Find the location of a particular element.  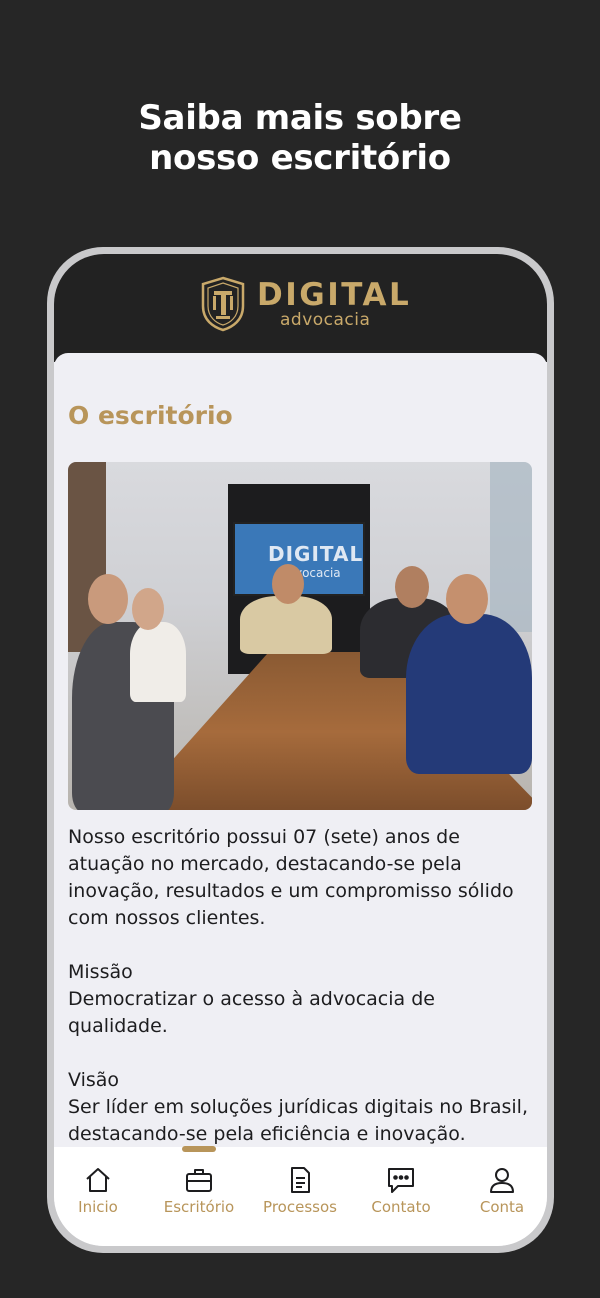

vision-heading: Visão is located at coordinates (94, 1080).